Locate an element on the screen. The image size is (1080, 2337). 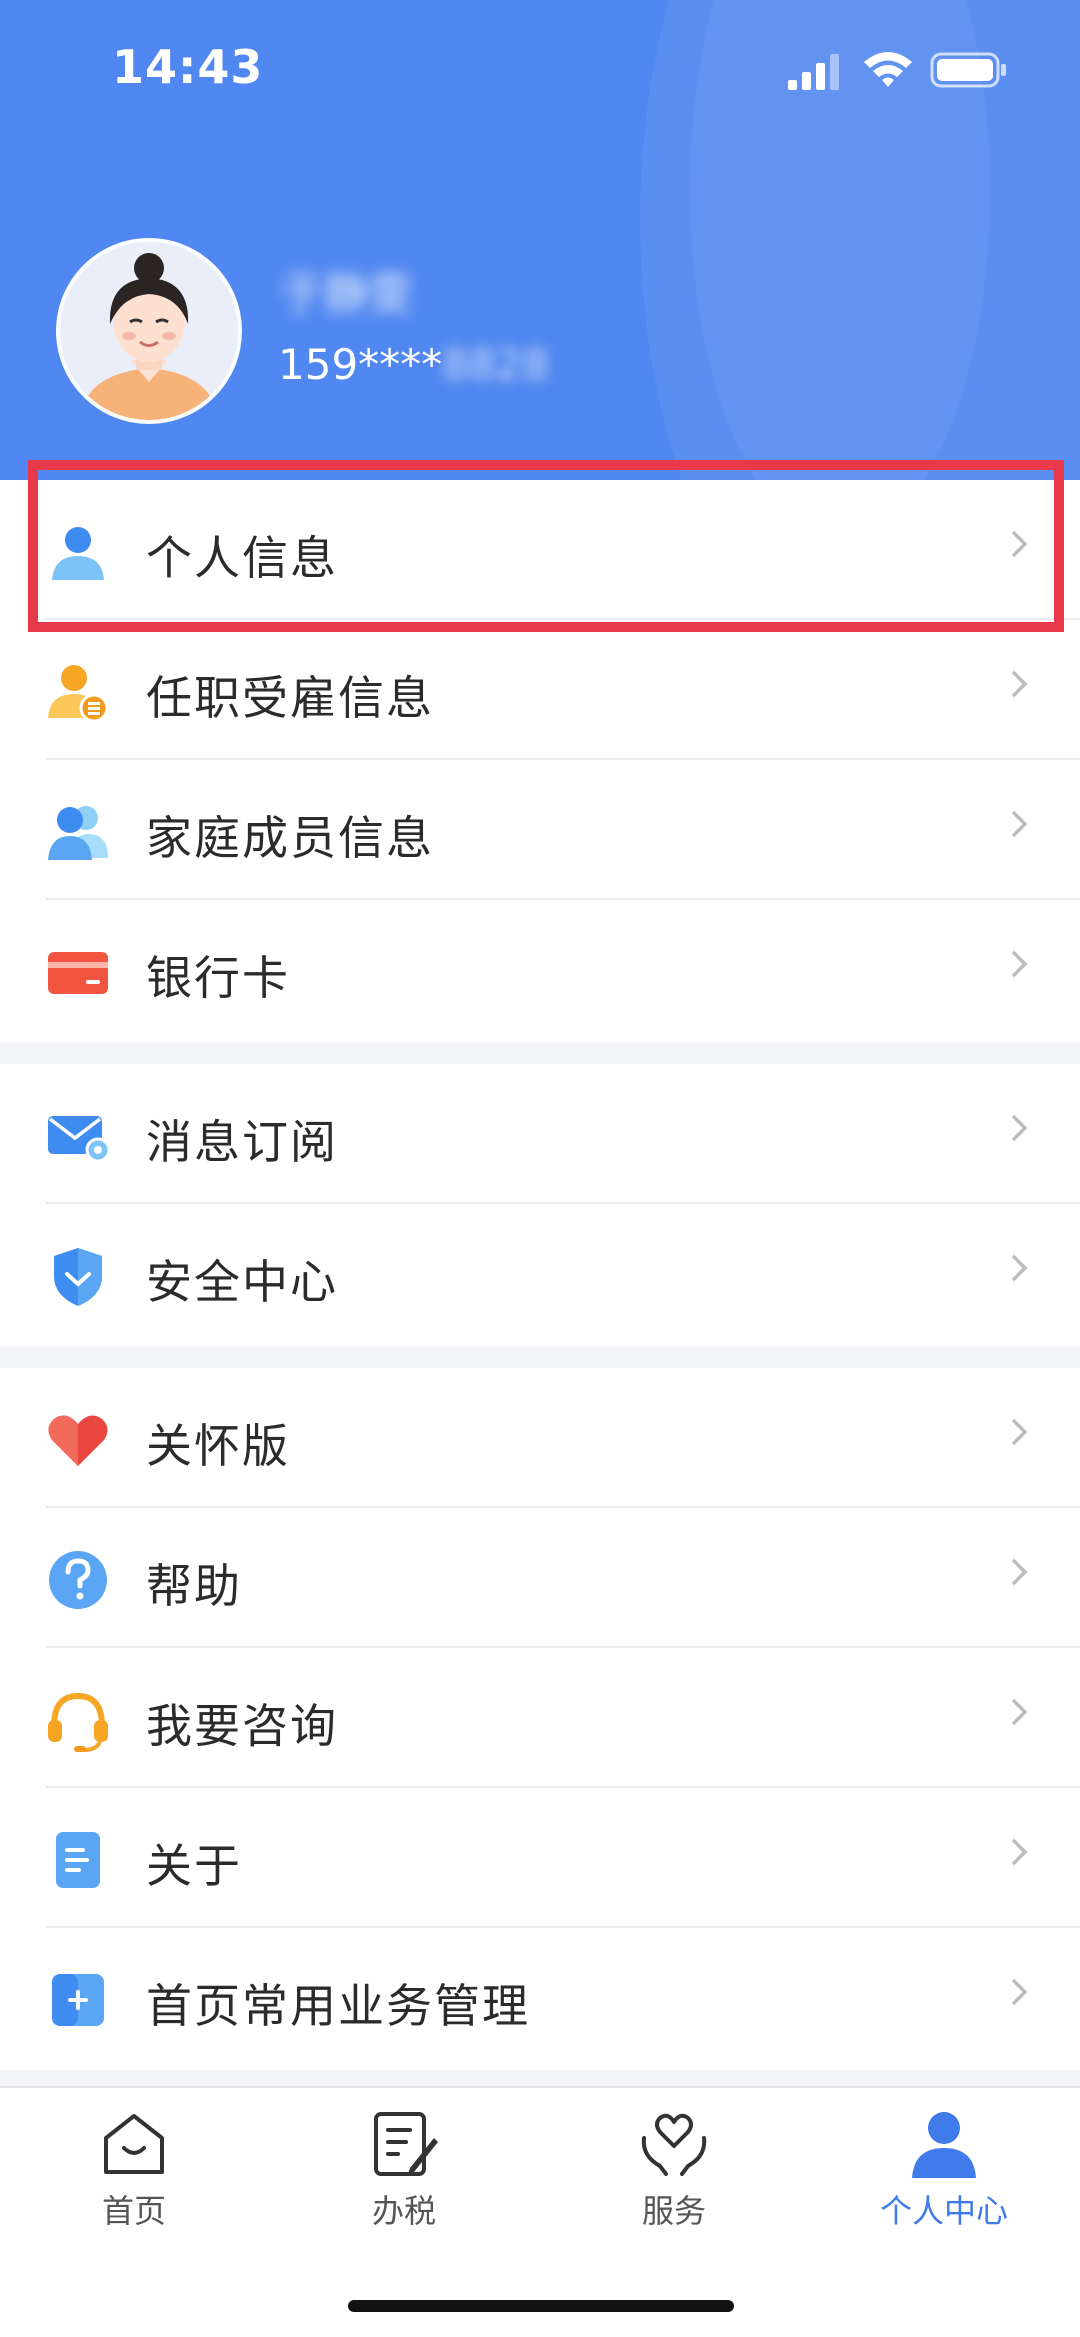
menu-item-message-subscription: 消息订阅 is located at coordinates (540, 1134).